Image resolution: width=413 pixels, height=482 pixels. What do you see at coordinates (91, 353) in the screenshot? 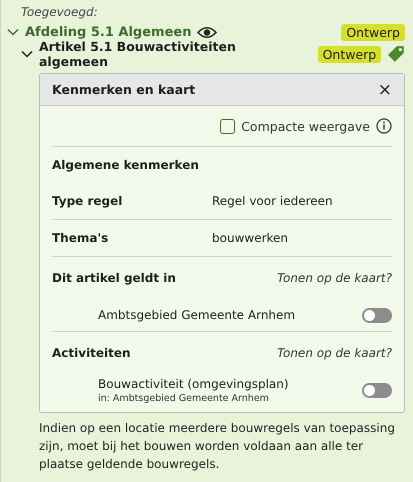
I see `group-heading: Activiteiten` at bounding box center [91, 353].